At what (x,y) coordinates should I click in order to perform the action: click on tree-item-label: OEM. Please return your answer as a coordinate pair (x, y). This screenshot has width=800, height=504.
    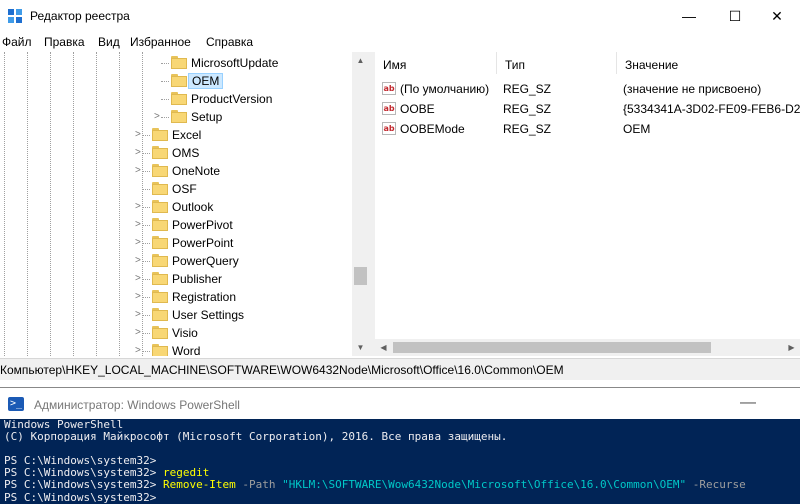
    Looking at the image, I should click on (206, 81).